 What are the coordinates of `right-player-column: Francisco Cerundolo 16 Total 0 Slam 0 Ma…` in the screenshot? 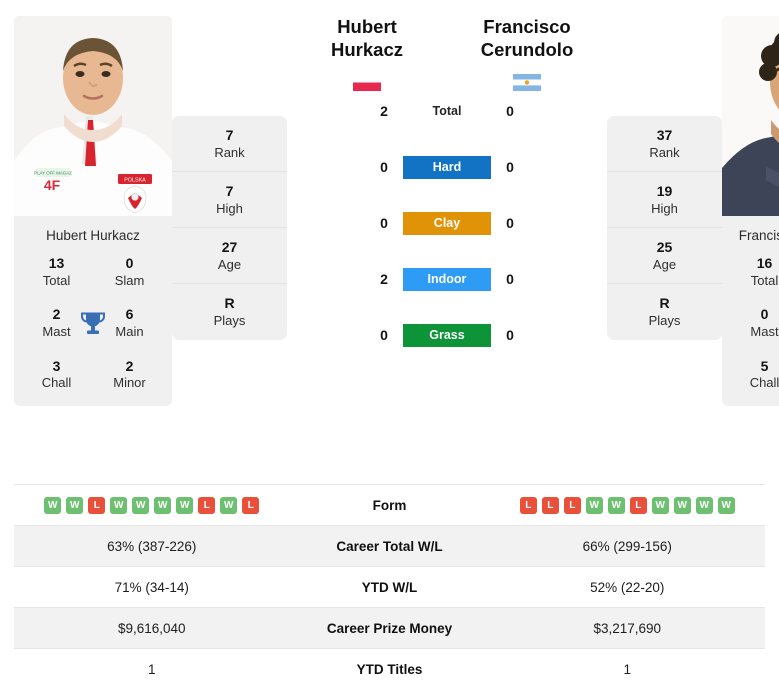 It's located at (750, 211).